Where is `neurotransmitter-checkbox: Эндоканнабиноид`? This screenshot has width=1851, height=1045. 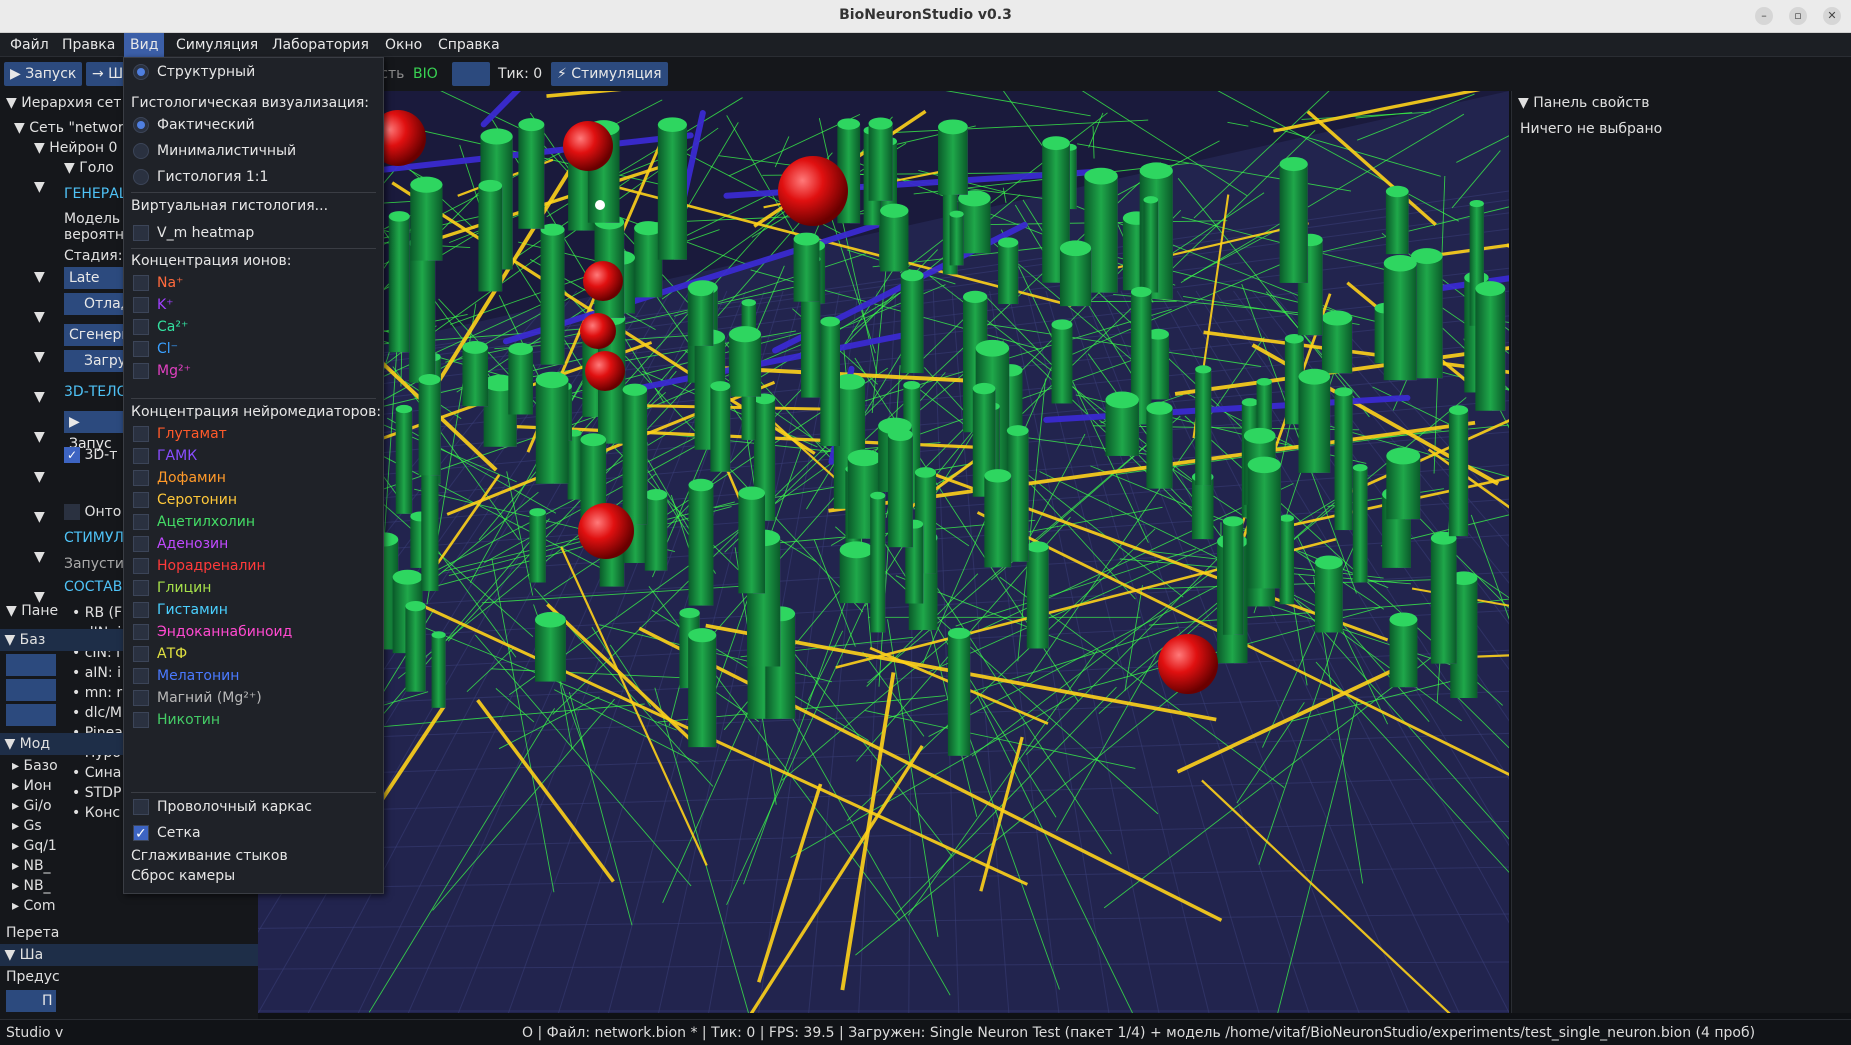 neurotransmitter-checkbox: Эндоканнабиноид is located at coordinates (253, 632).